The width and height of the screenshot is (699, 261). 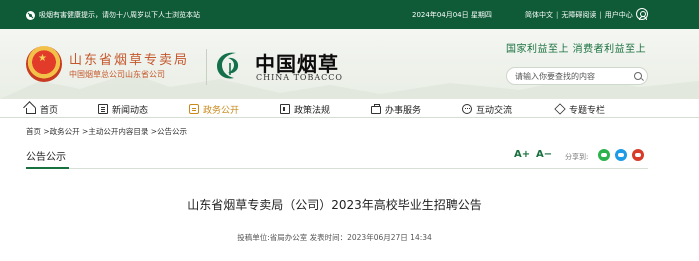 I want to click on nav-item-label: 政务公开, so click(x=221, y=110).